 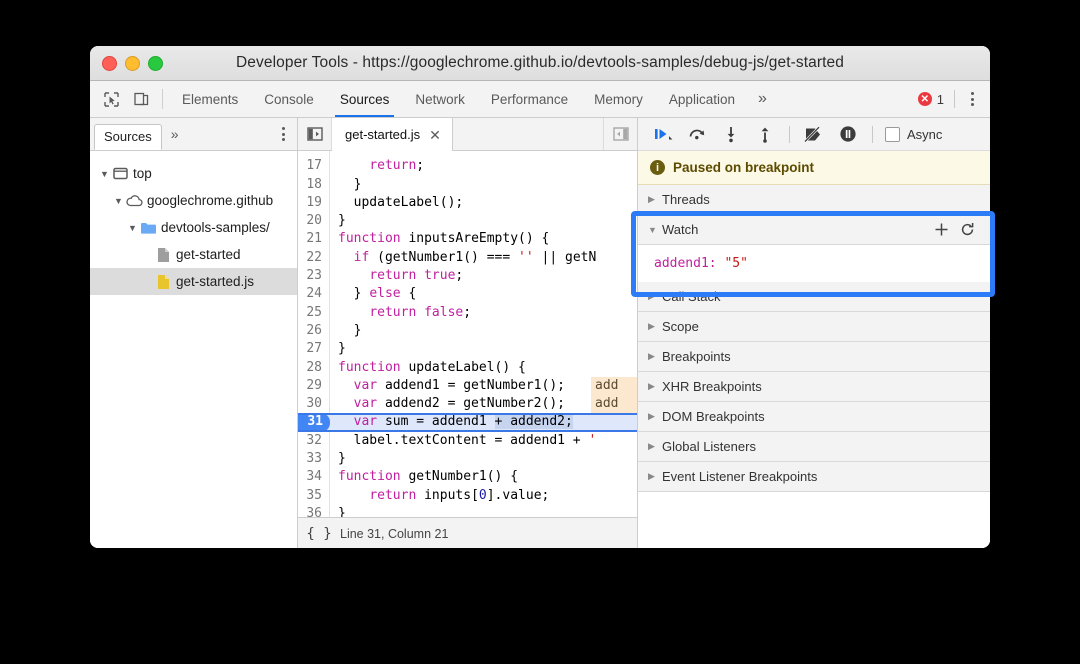 What do you see at coordinates (314, 510) in the screenshot?
I see `line-number: 36` at bounding box center [314, 510].